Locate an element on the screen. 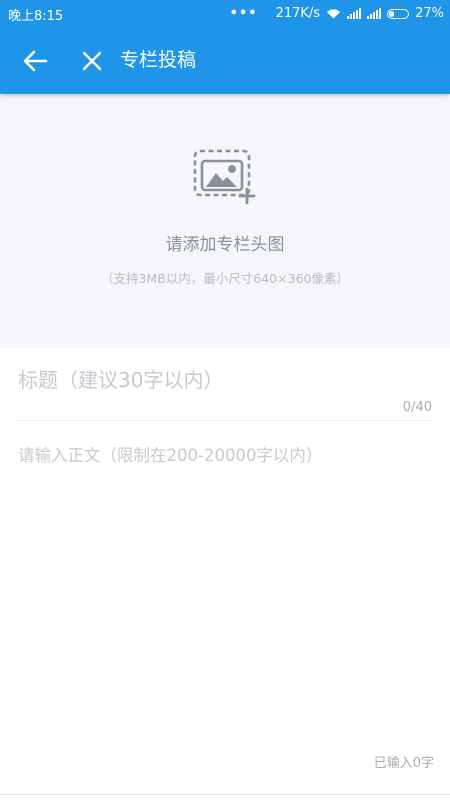 This screenshot has height=800, width=450. close-icon is located at coordinates (92, 61).